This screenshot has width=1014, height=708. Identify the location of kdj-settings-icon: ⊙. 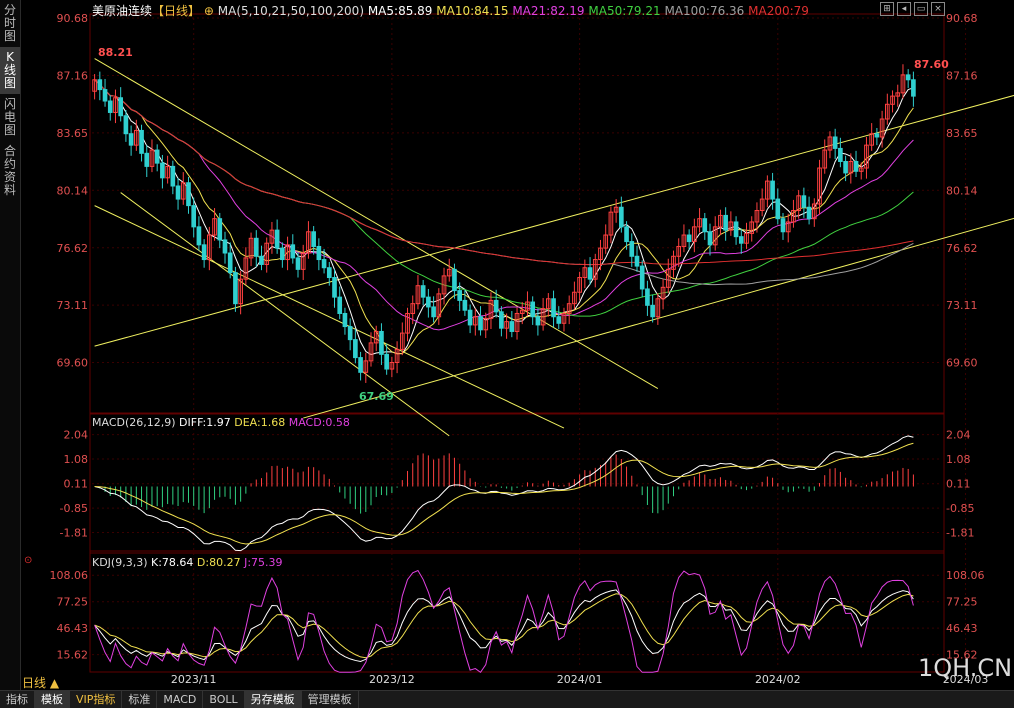
(28, 560).